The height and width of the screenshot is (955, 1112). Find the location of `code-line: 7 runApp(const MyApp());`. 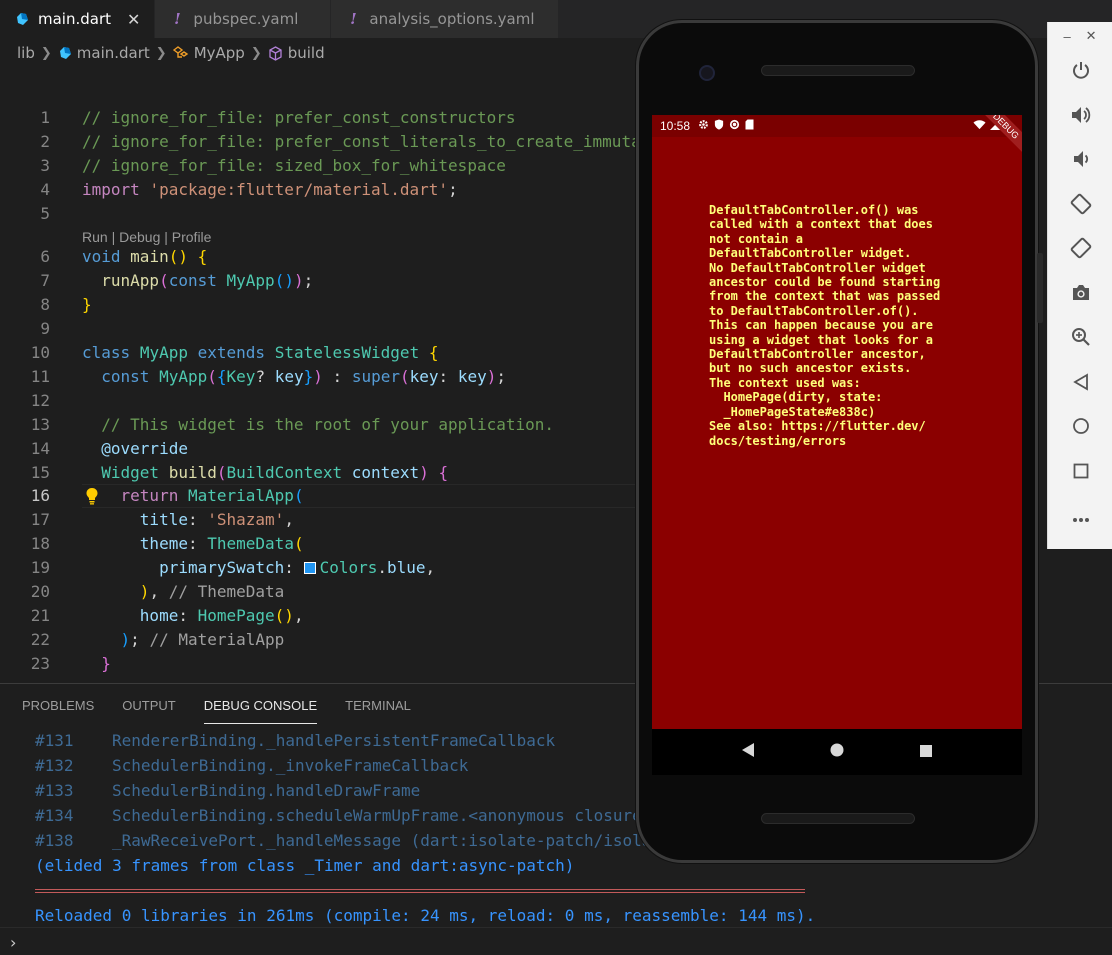

code-line: 7 runApp(const MyApp()); is located at coordinates (177, 280).